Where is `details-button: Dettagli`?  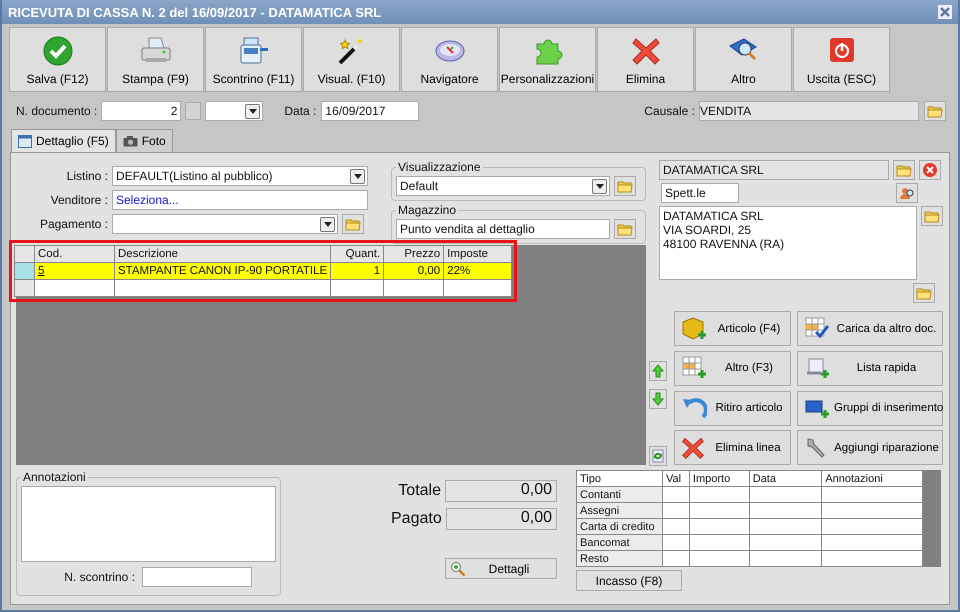
details-button: Dettagli is located at coordinates (501, 568).